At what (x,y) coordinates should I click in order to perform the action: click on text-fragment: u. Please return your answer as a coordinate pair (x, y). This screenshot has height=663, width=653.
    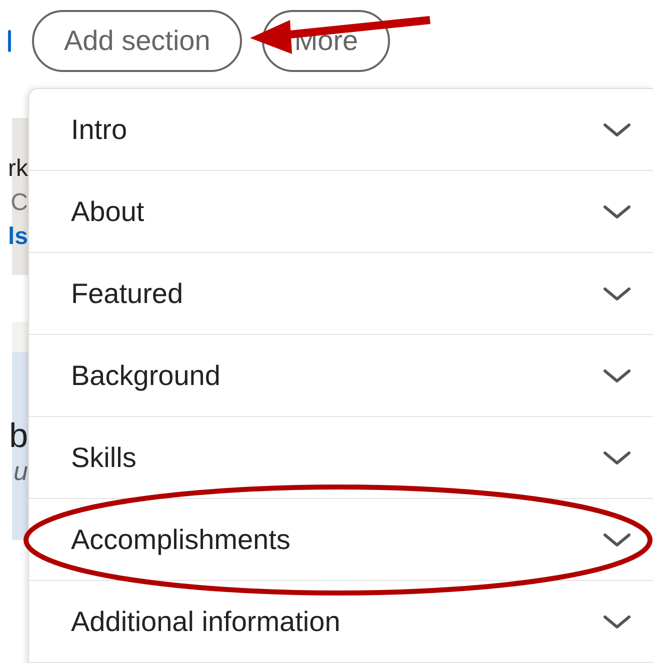
    Looking at the image, I should click on (21, 471).